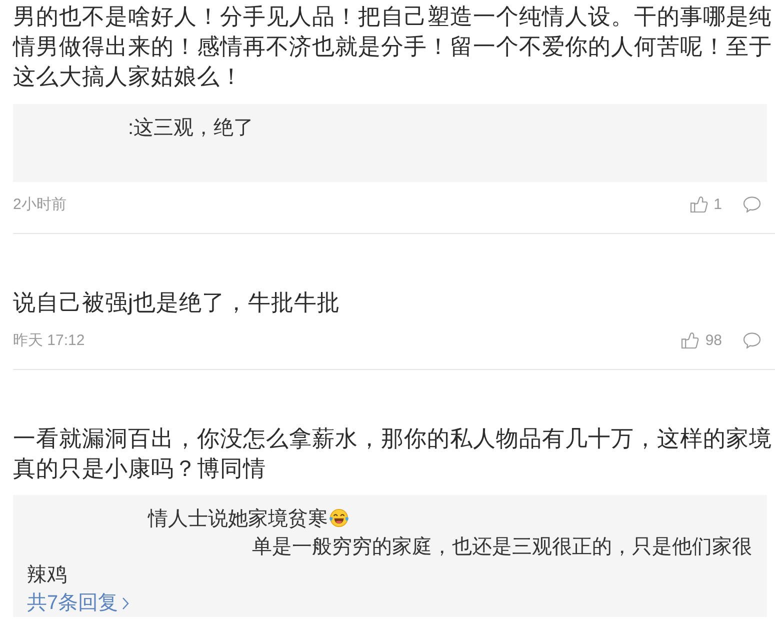  What do you see at coordinates (126, 603) in the screenshot?
I see `chevron-right-icon` at bounding box center [126, 603].